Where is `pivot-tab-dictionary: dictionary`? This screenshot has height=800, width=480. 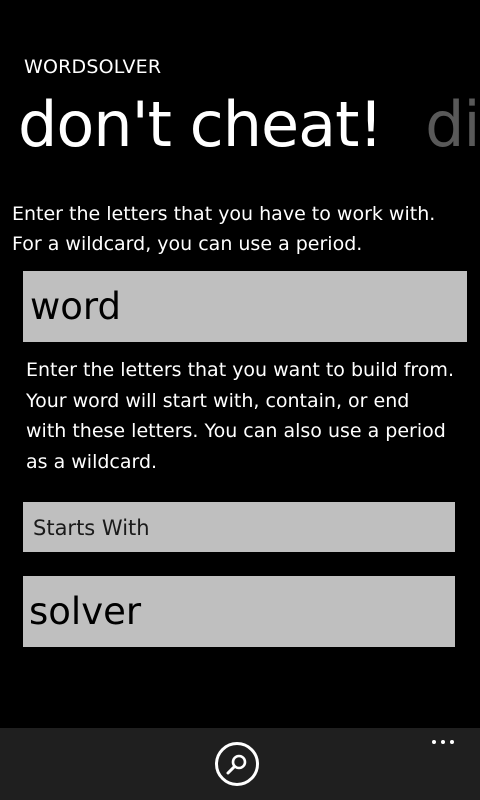
pivot-tab-dictionary: dictionary is located at coordinates (452, 125).